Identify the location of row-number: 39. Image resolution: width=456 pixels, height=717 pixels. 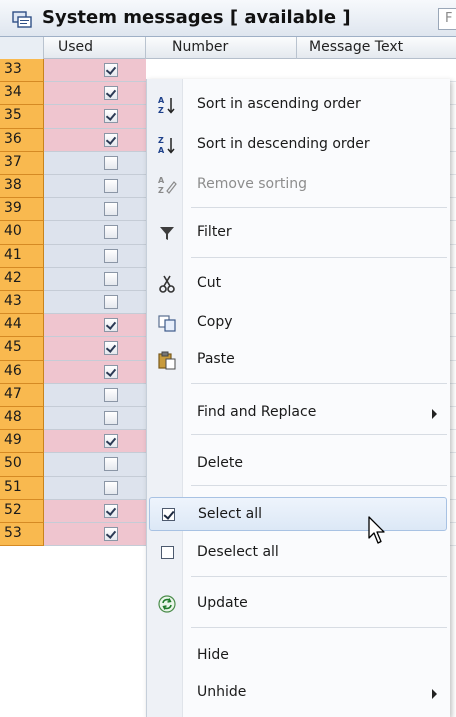
(22, 210).